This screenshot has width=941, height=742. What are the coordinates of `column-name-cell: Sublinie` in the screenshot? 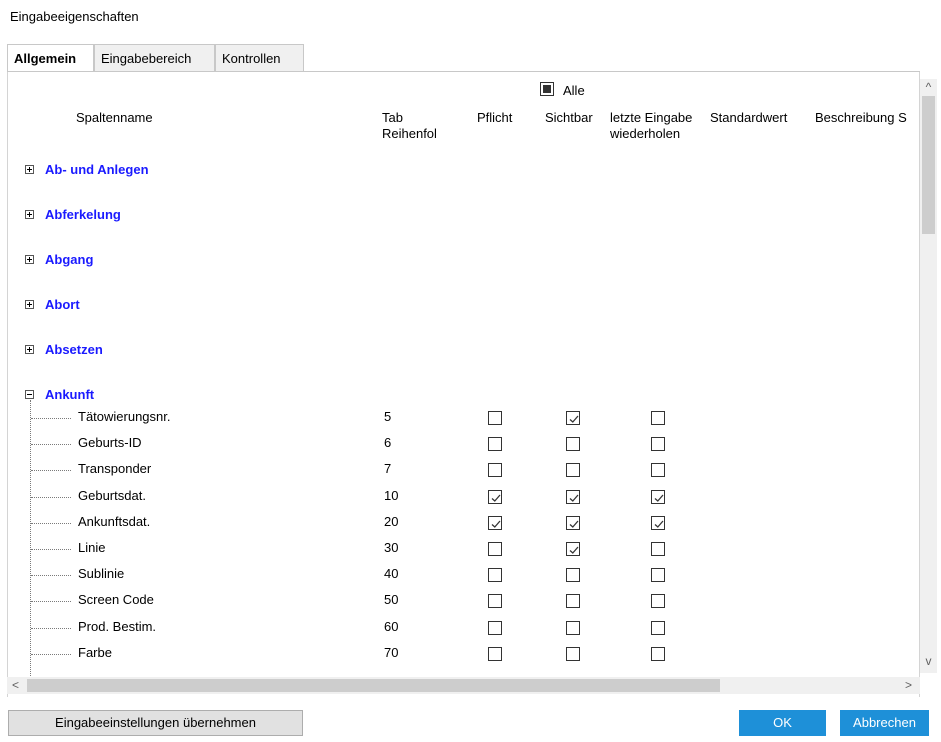 It's located at (101, 574).